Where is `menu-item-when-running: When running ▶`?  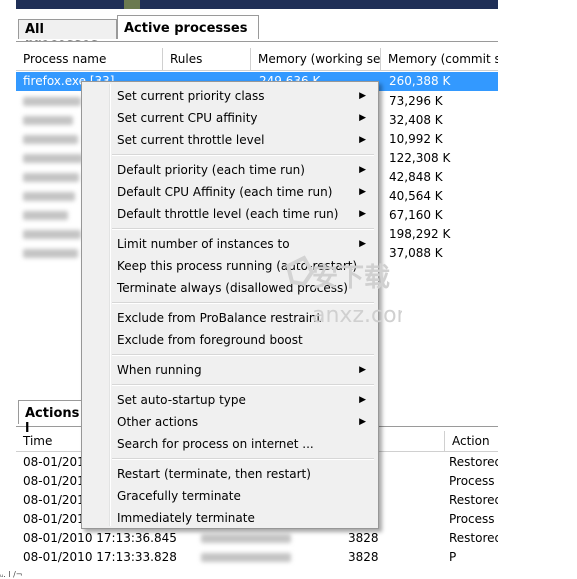 menu-item-when-running: When running ▶ is located at coordinates (230, 370).